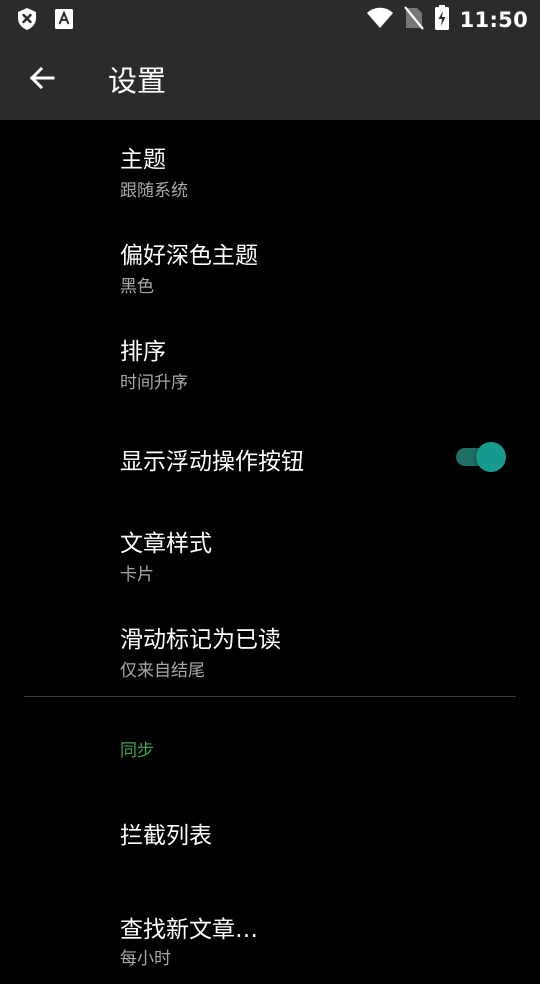  What do you see at coordinates (64, 21) in the screenshot?
I see `font-notification-icon` at bounding box center [64, 21].